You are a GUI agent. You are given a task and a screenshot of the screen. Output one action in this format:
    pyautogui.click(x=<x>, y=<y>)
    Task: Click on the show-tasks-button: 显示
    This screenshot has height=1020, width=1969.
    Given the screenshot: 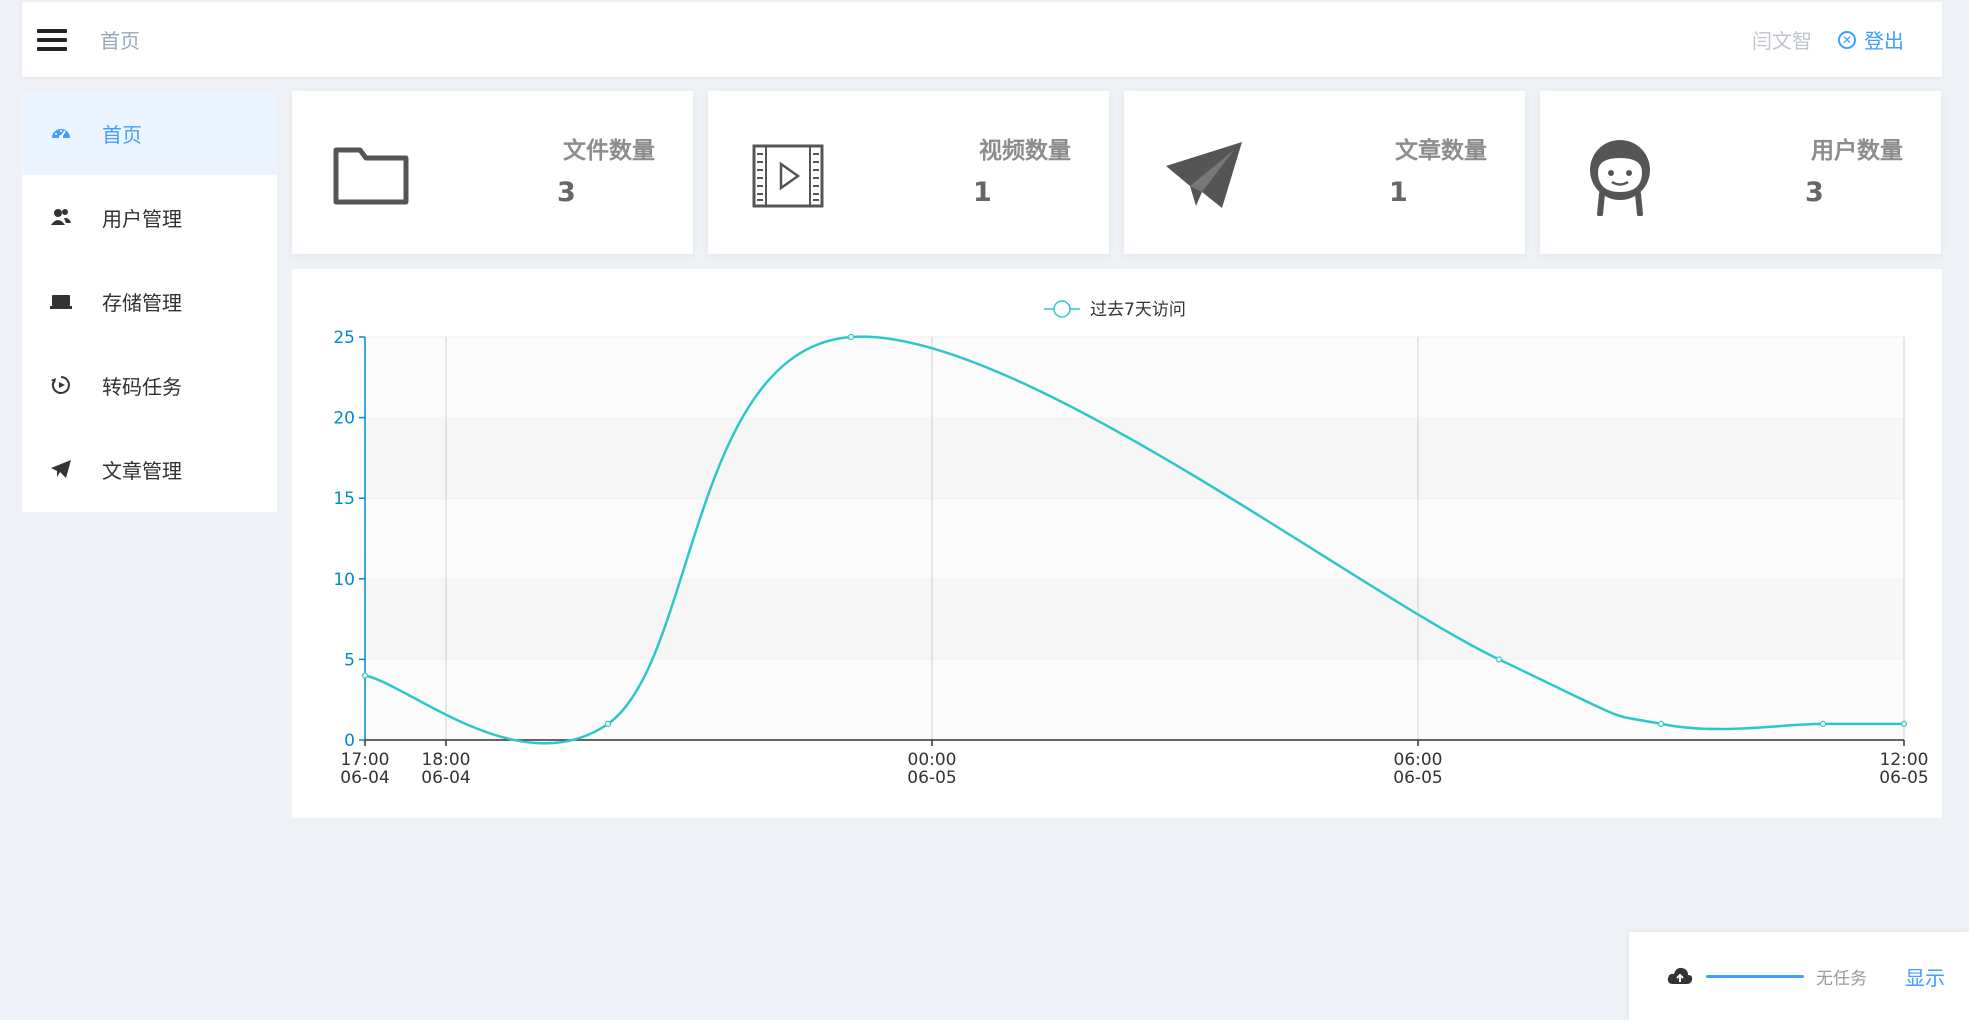 What is the action you would take?
    pyautogui.click(x=1925, y=976)
    